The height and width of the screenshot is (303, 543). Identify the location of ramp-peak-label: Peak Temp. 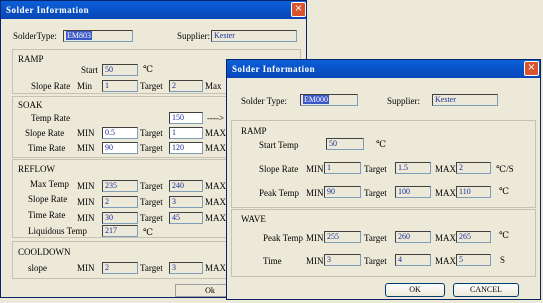
(279, 193).